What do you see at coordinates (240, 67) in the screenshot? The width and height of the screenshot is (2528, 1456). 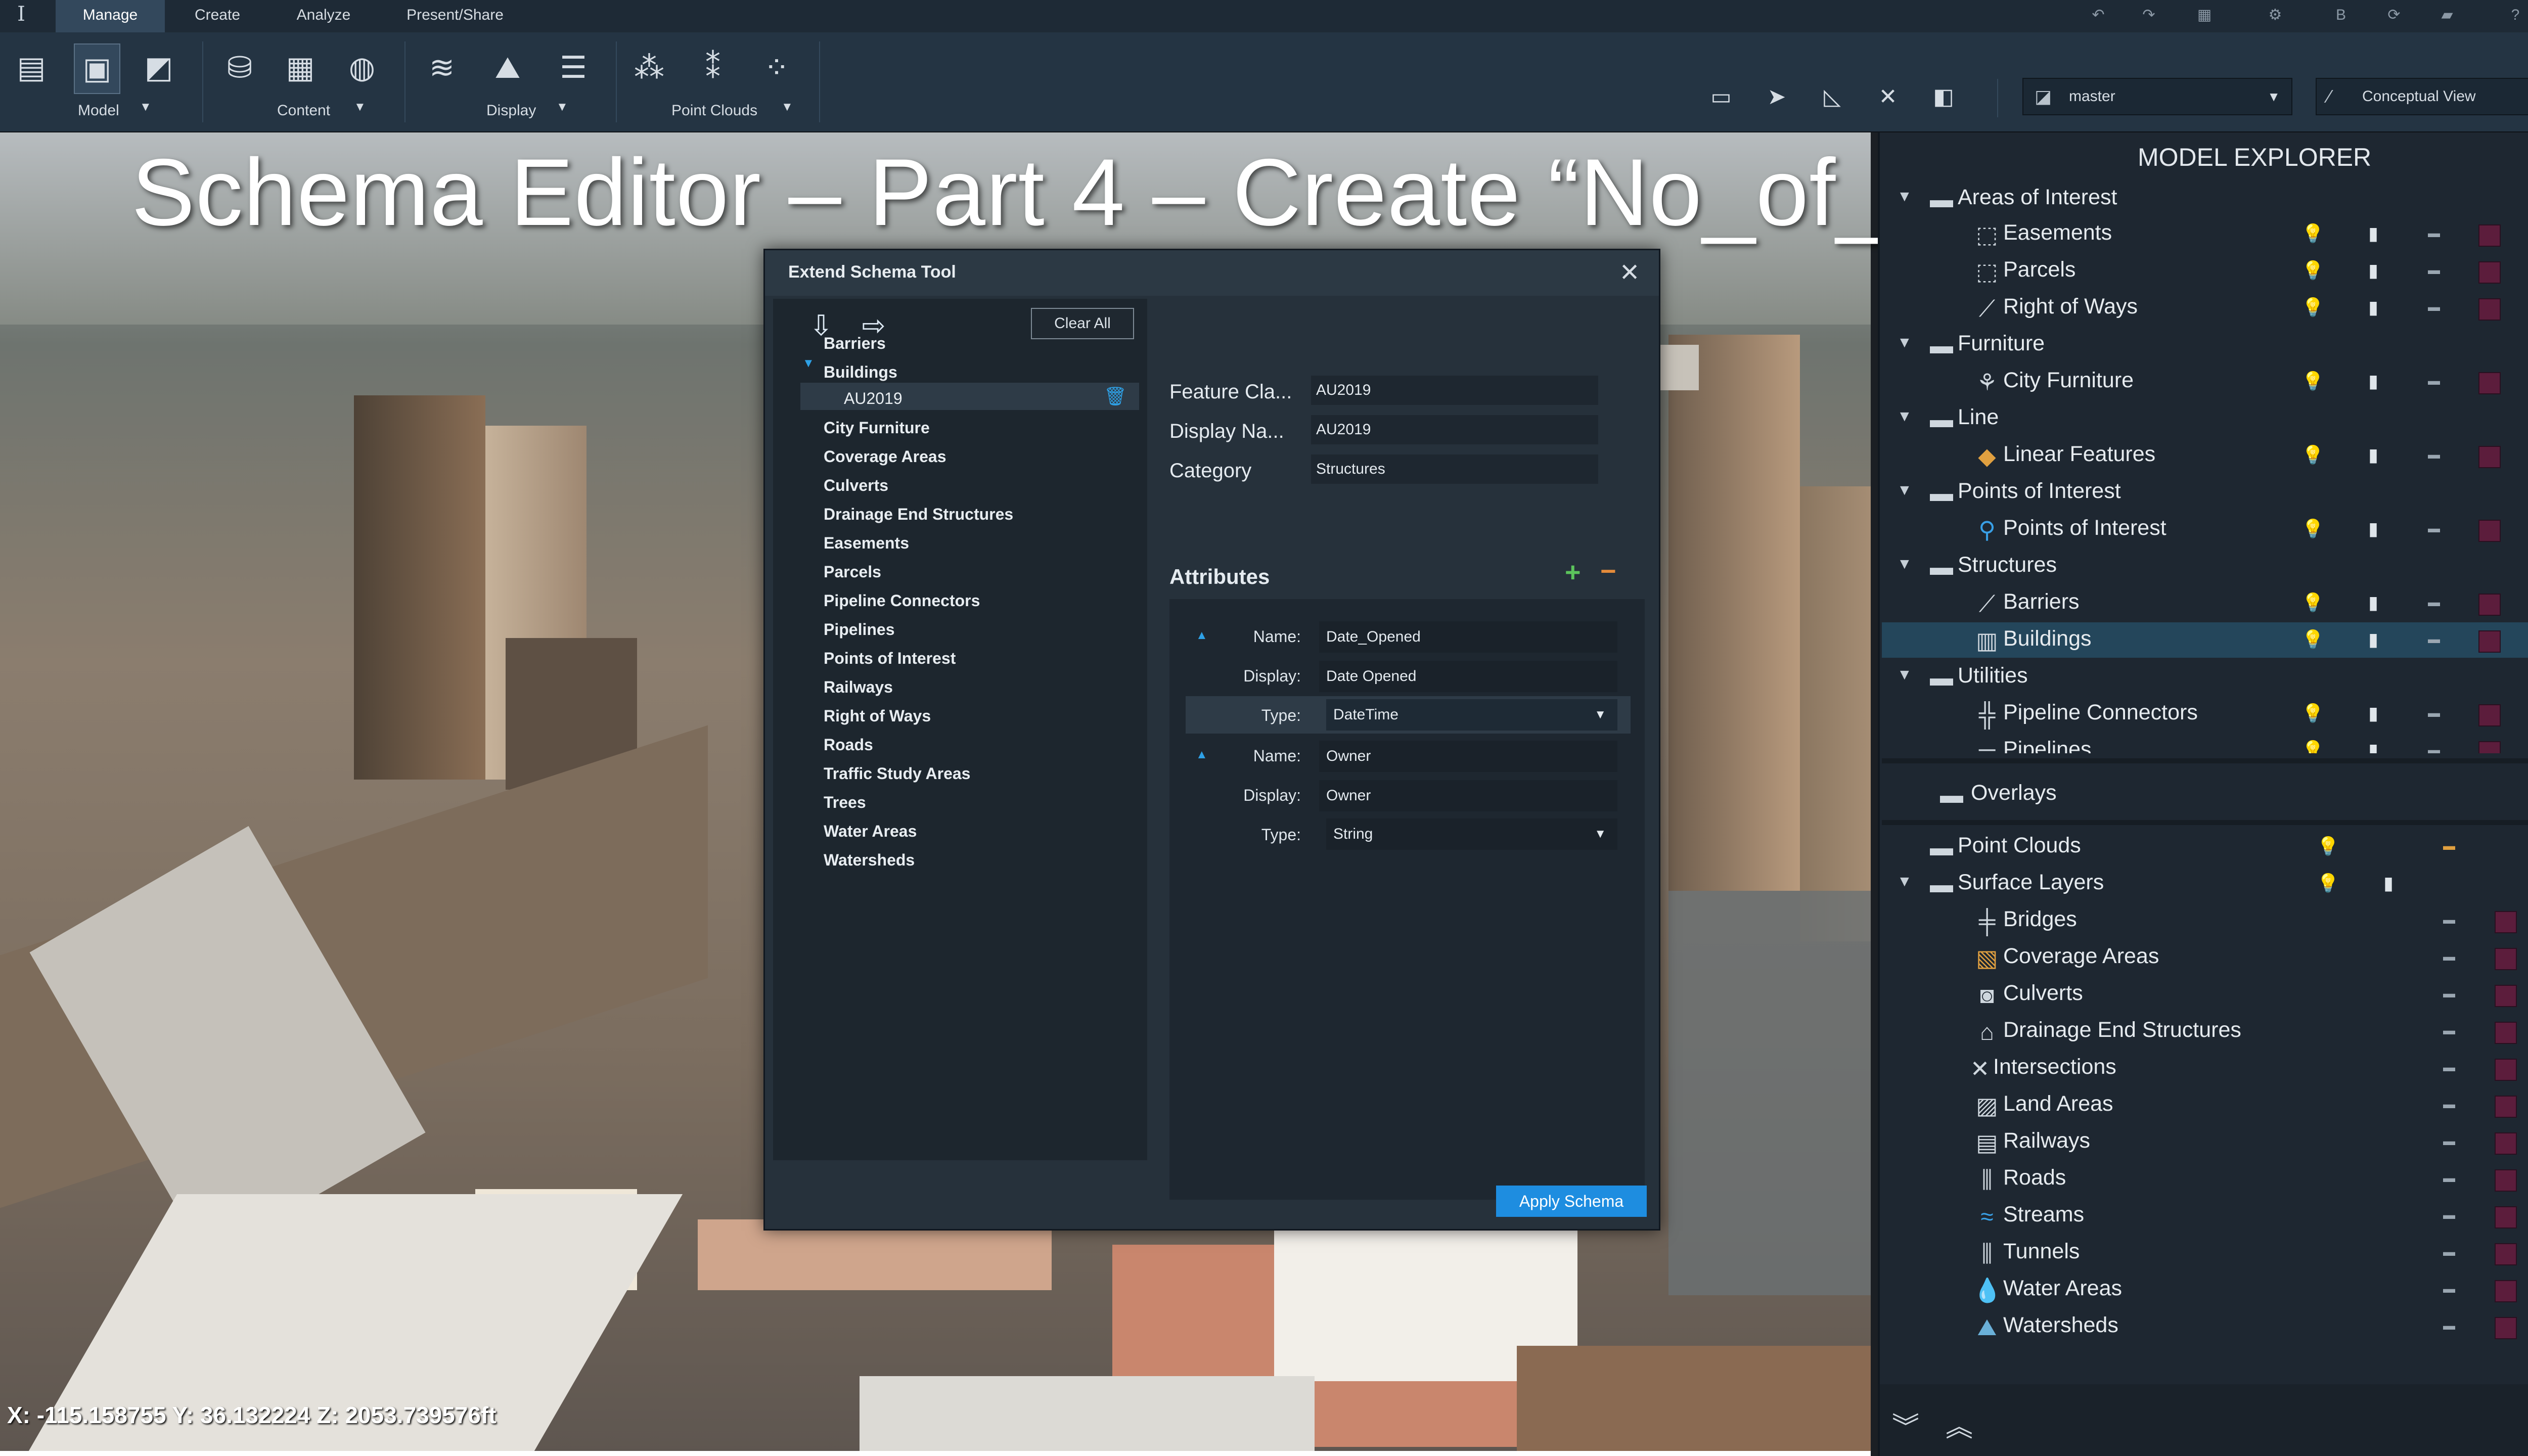 I see `data-sources-icon: ⛁` at bounding box center [240, 67].